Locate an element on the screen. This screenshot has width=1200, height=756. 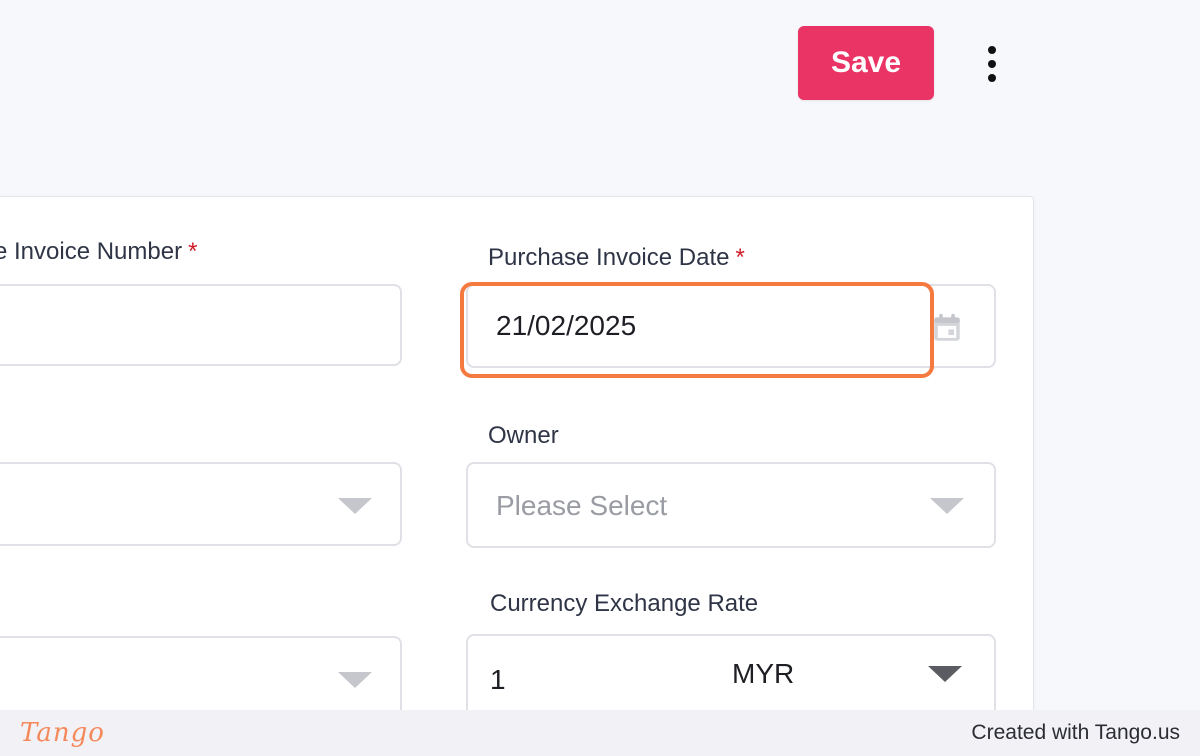
calendar-icon is located at coordinates (947, 328).